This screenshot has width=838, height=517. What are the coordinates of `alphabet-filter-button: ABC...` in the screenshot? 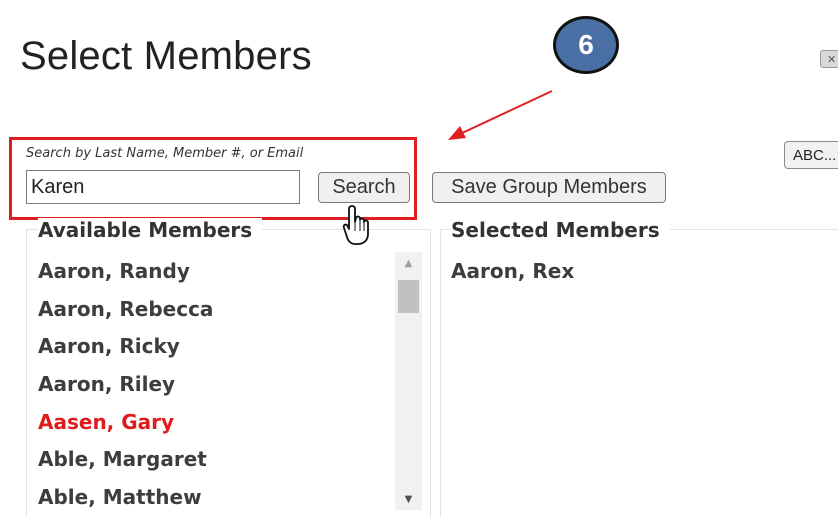 It's located at (811, 155).